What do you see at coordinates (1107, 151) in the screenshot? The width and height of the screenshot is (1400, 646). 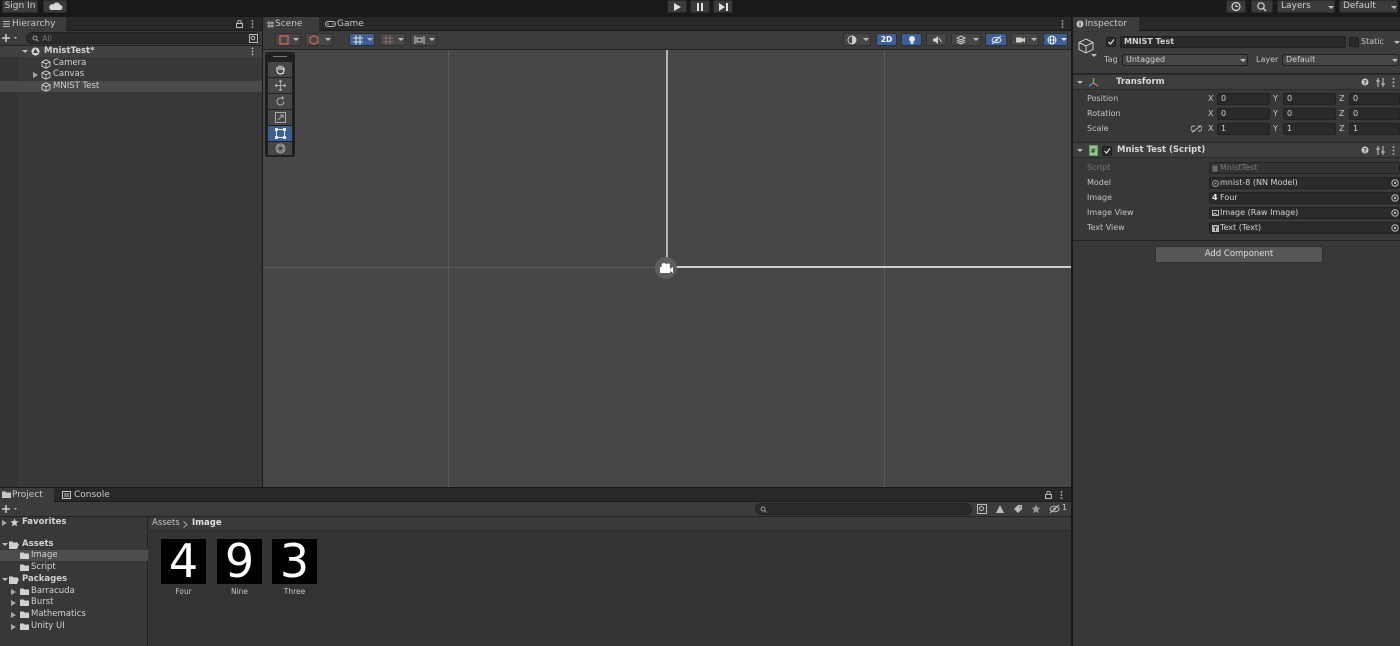 I see `component-enabled-checkbox` at bounding box center [1107, 151].